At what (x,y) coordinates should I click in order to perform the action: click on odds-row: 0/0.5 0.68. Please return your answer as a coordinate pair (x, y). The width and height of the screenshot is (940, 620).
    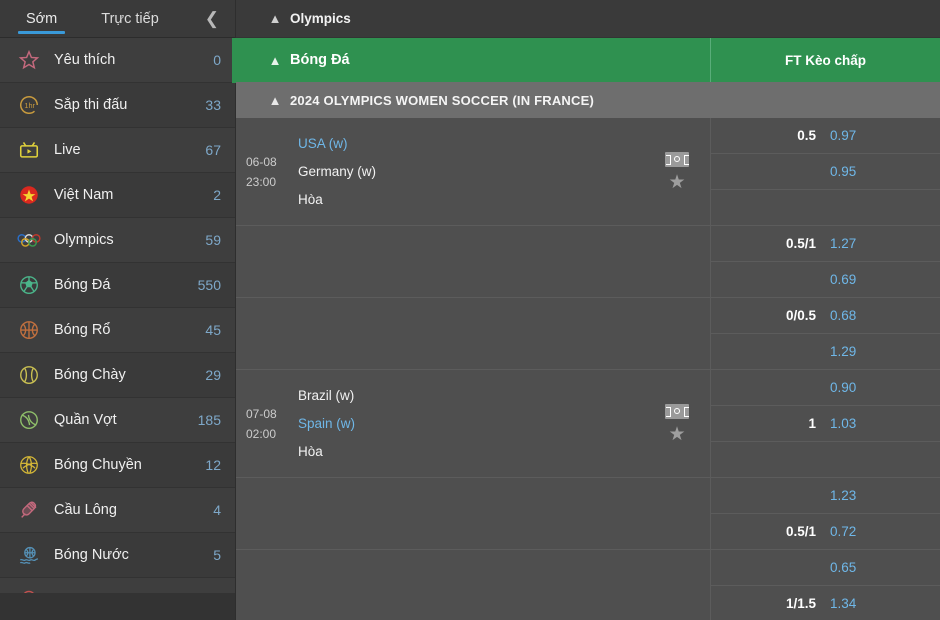
    Looking at the image, I should click on (825, 316).